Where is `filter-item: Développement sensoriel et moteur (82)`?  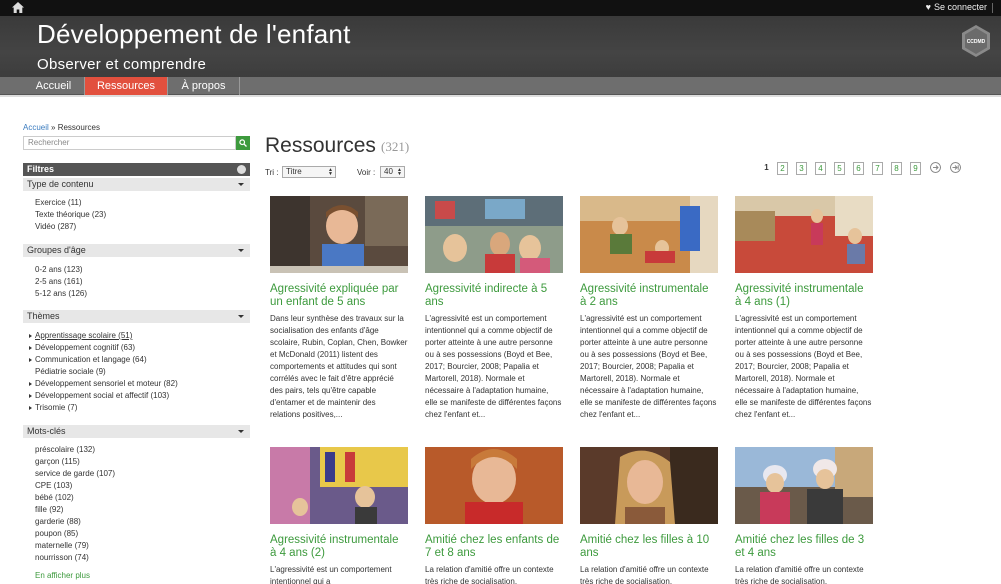 filter-item: Développement sensoriel et moteur (82) is located at coordinates (103, 384).